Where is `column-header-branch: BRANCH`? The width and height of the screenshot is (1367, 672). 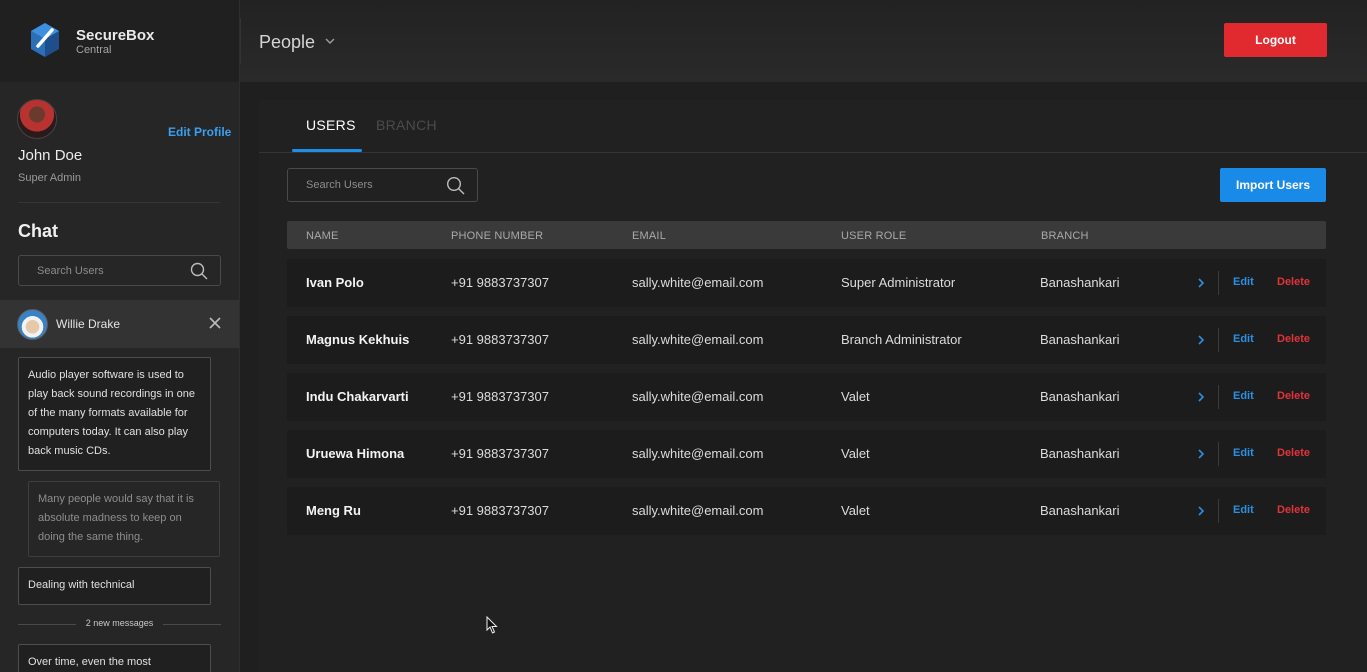 column-header-branch: BRANCH is located at coordinates (1065, 236).